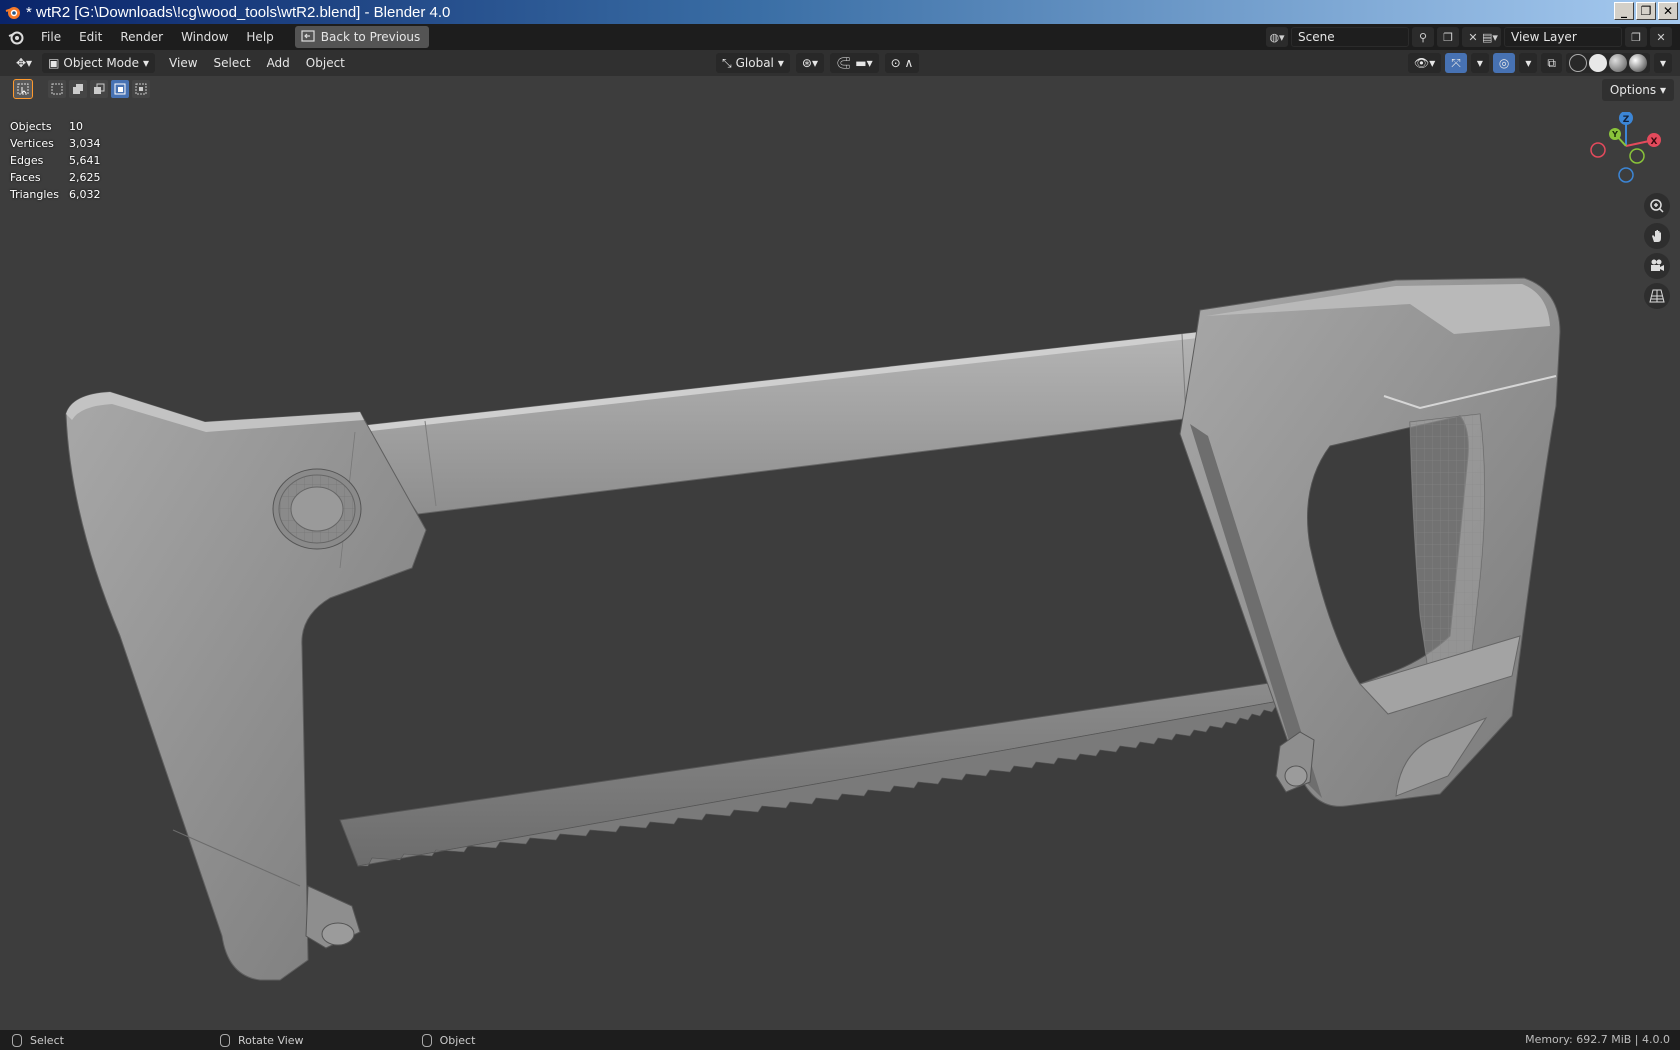 The width and height of the screenshot is (1680, 1050). What do you see at coordinates (246, 686) in the screenshot?
I see `saw-frame-left` at bounding box center [246, 686].